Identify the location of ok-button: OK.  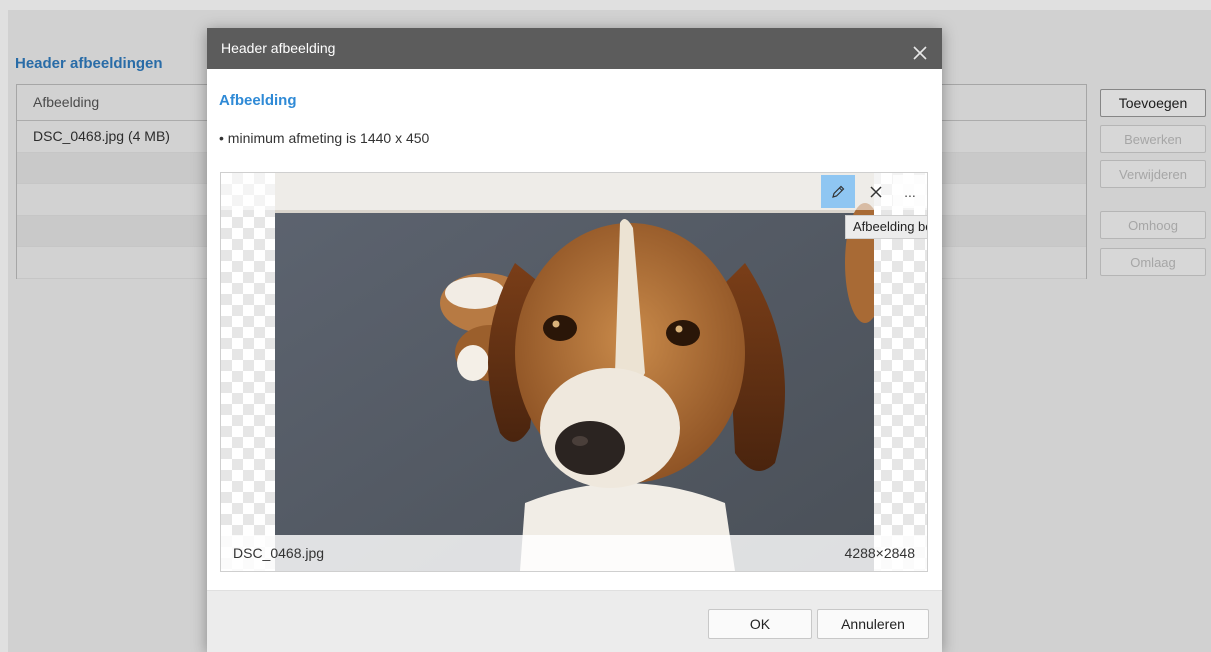
(760, 624).